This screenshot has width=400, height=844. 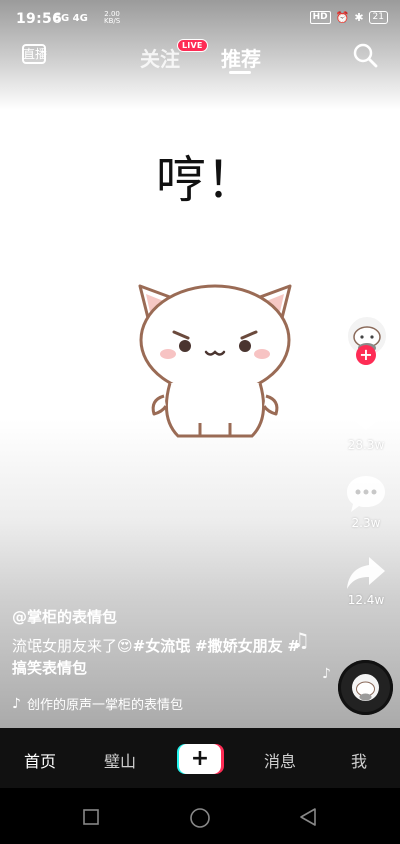 I want to click on floating-note-icon: ♫, so click(x=301, y=640).